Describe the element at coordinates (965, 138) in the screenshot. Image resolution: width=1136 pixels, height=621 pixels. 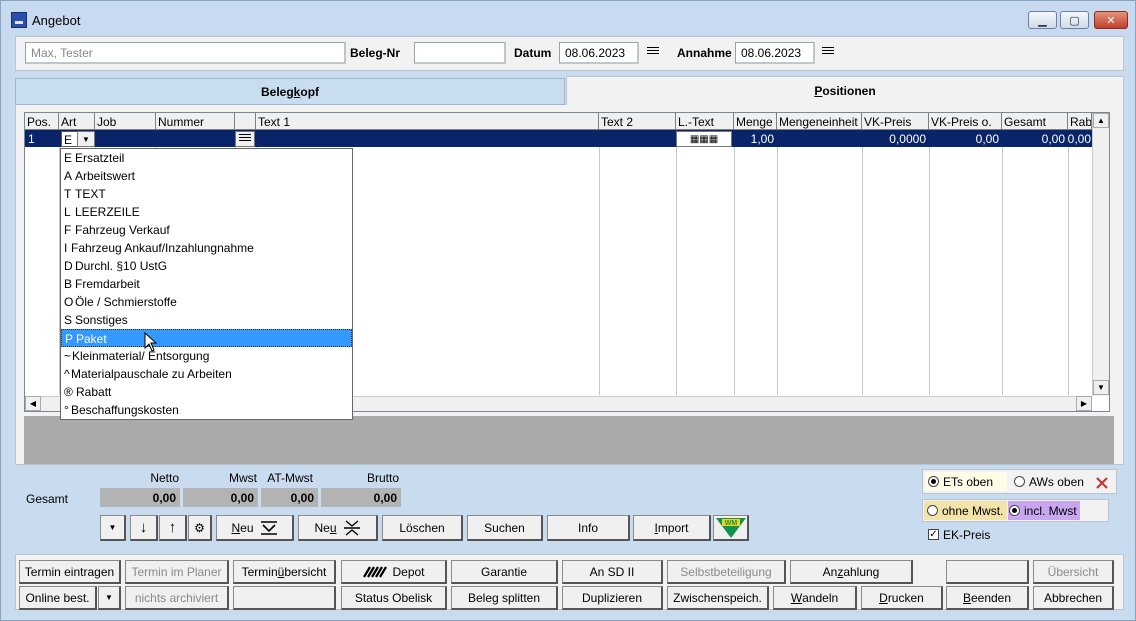
I see `cell-vk-preis-o: 0,00` at that location.